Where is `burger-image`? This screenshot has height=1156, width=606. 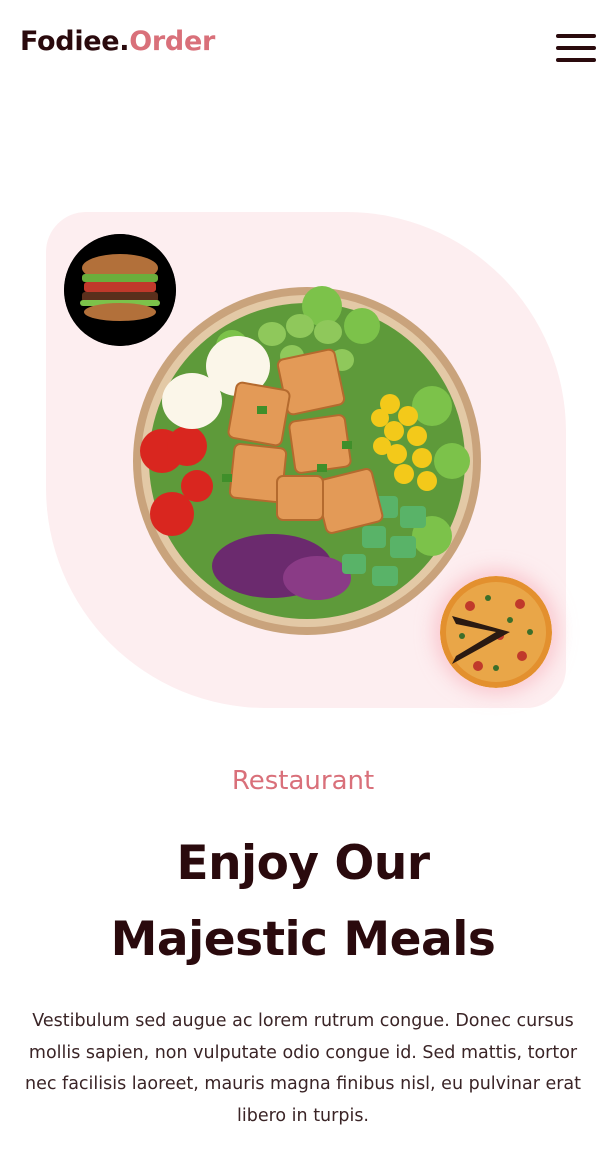 burger-image is located at coordinates (120, 290).